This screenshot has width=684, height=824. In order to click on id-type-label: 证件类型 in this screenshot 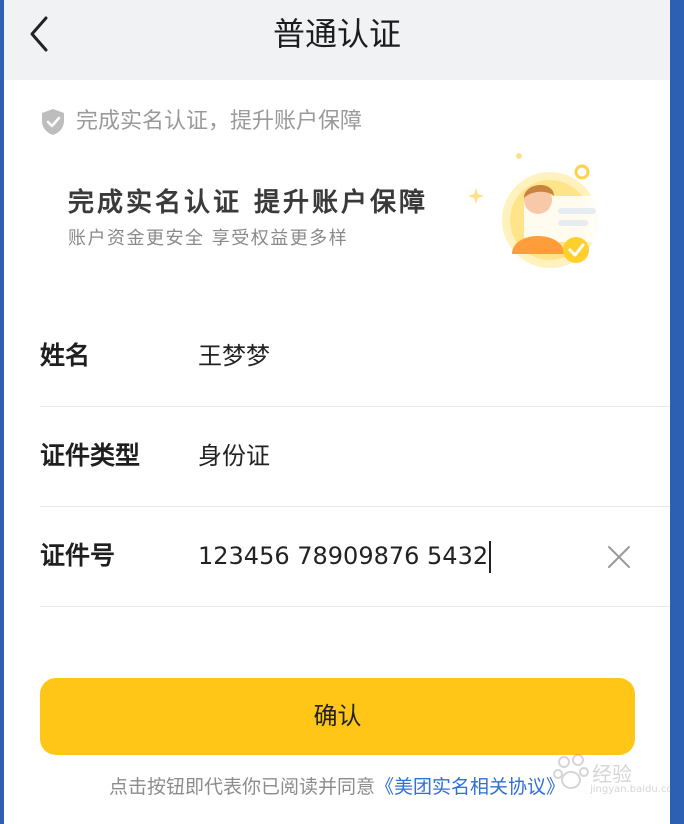, I will do `click(90, 455)`.